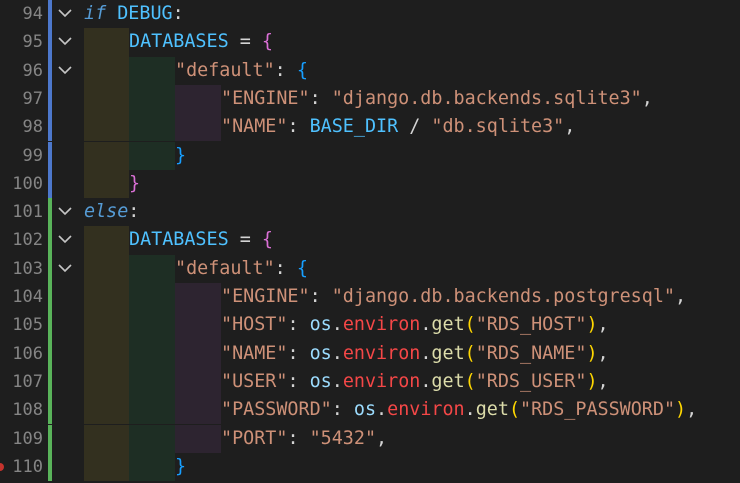 The height and width of the screenshot is (483, 740). I want to click on code-line: 102 DATABASES = {, so click(370, 240).